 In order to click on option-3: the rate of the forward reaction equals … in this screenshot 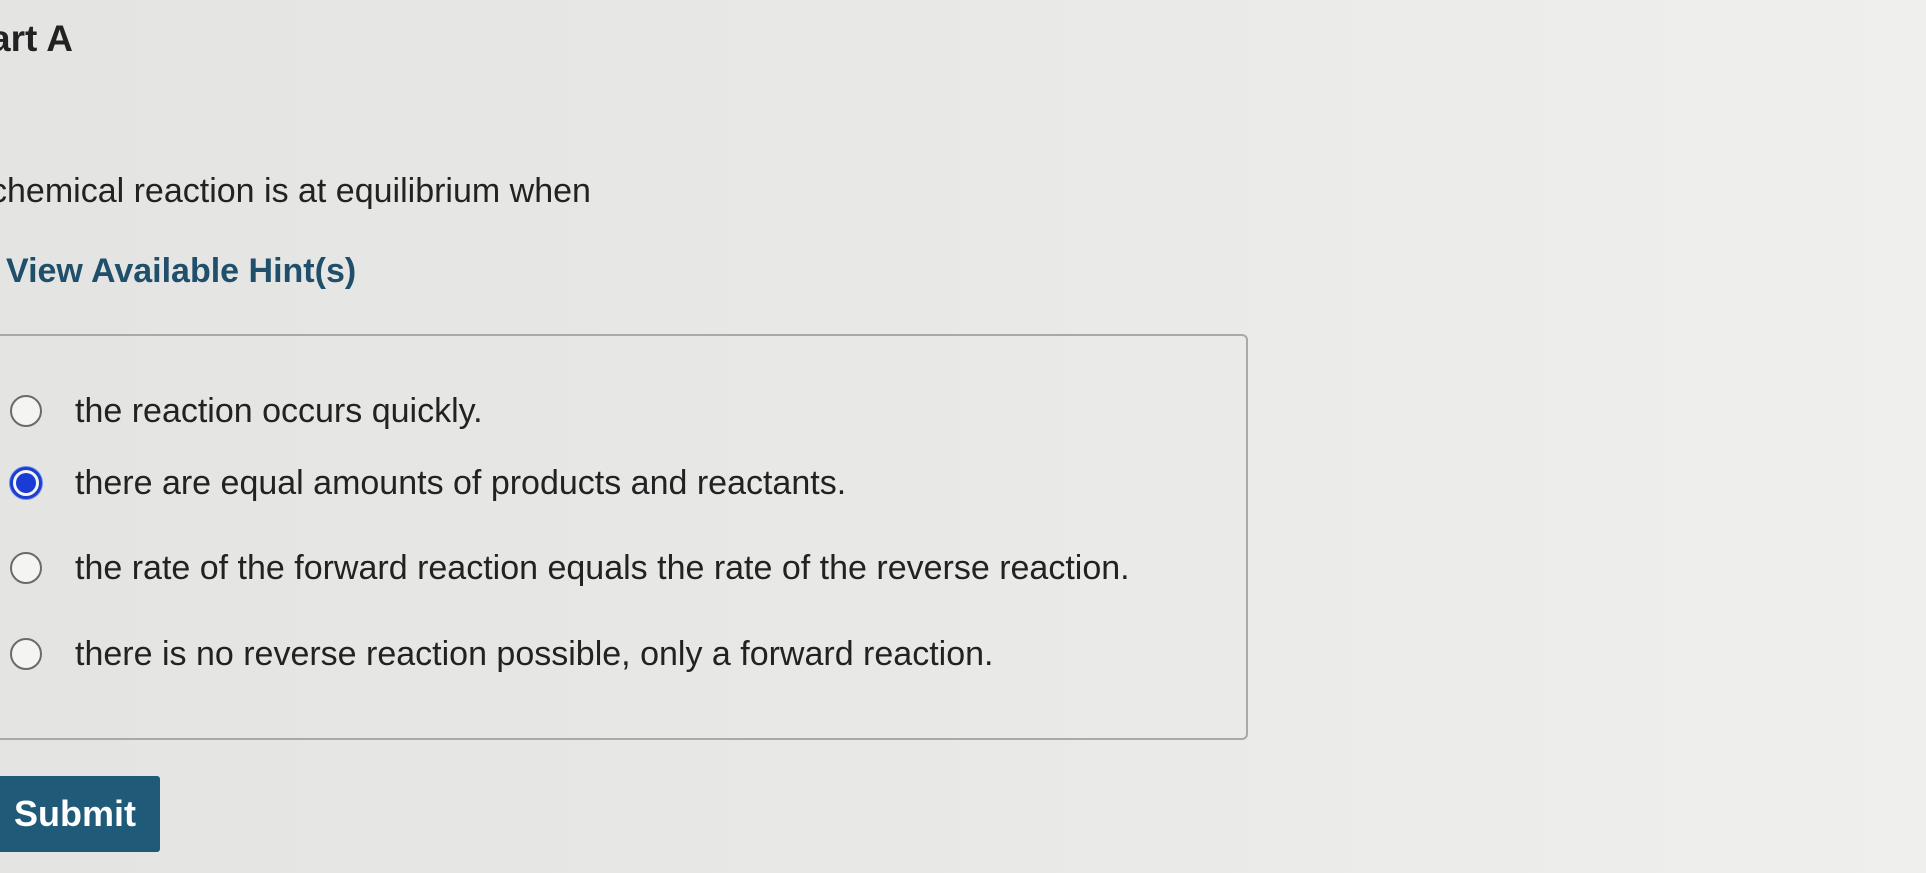, I will do `click(570, 568)`.